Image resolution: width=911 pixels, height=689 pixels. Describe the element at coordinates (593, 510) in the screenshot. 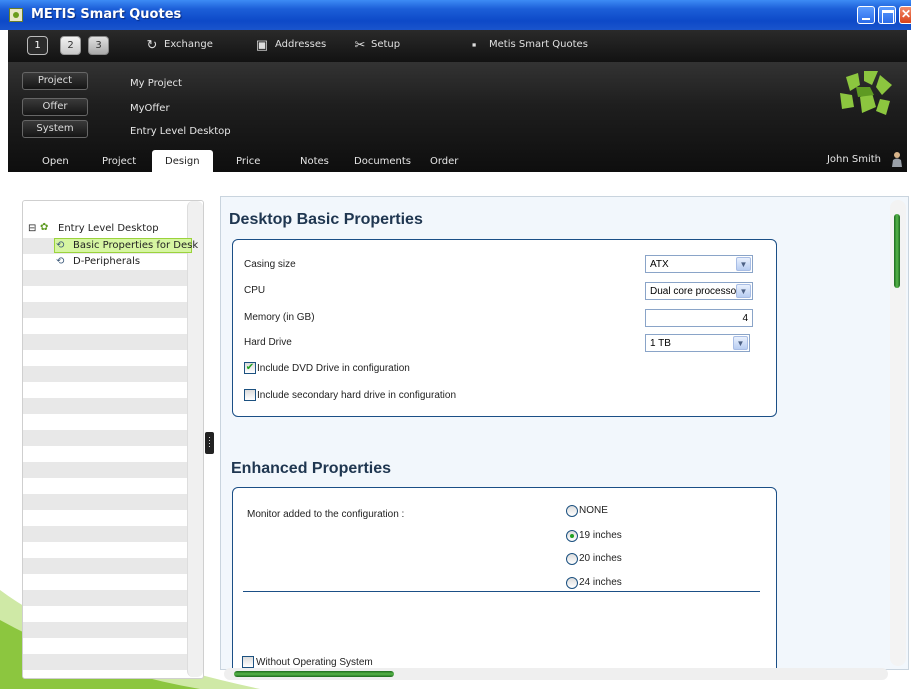

I see `monitor-option-none: NONE` at that location.